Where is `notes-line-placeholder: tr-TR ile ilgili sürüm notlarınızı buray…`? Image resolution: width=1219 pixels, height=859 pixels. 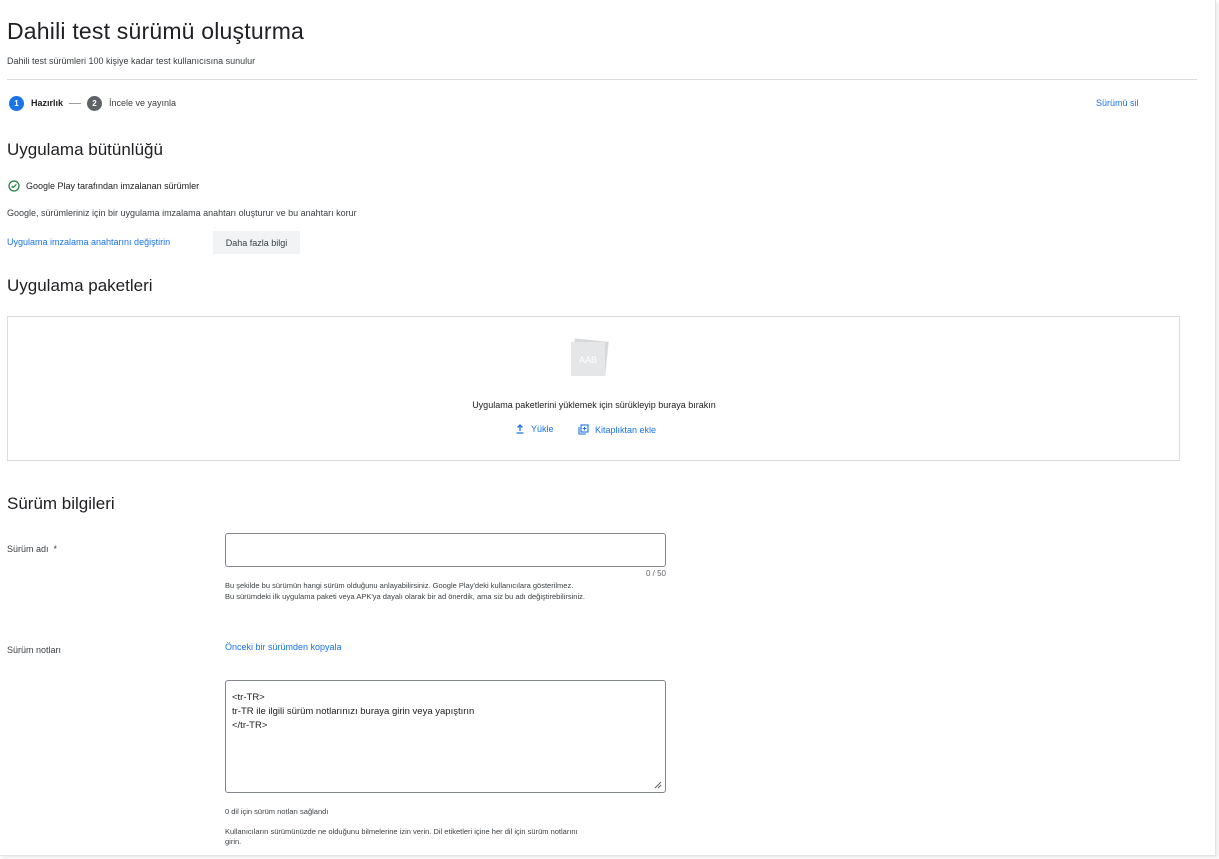
notes-line-placeholder: tr-TR ile ilgili sürüm notlarınızı buray… is located at coordinates (353, 711).